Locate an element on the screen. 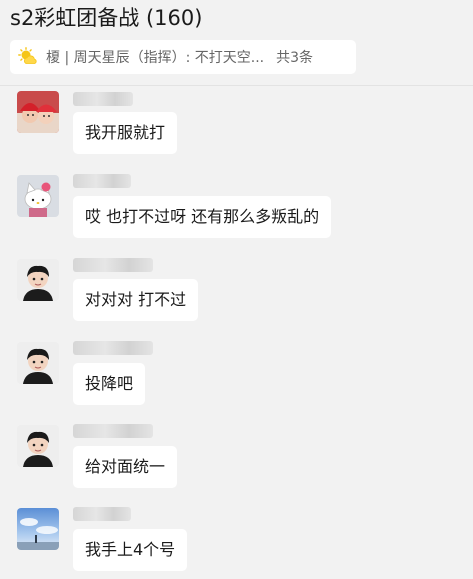  message-bubble: 哎 也打不过呀 还有那么多叛乱的 is located at coordinates (202, 217).